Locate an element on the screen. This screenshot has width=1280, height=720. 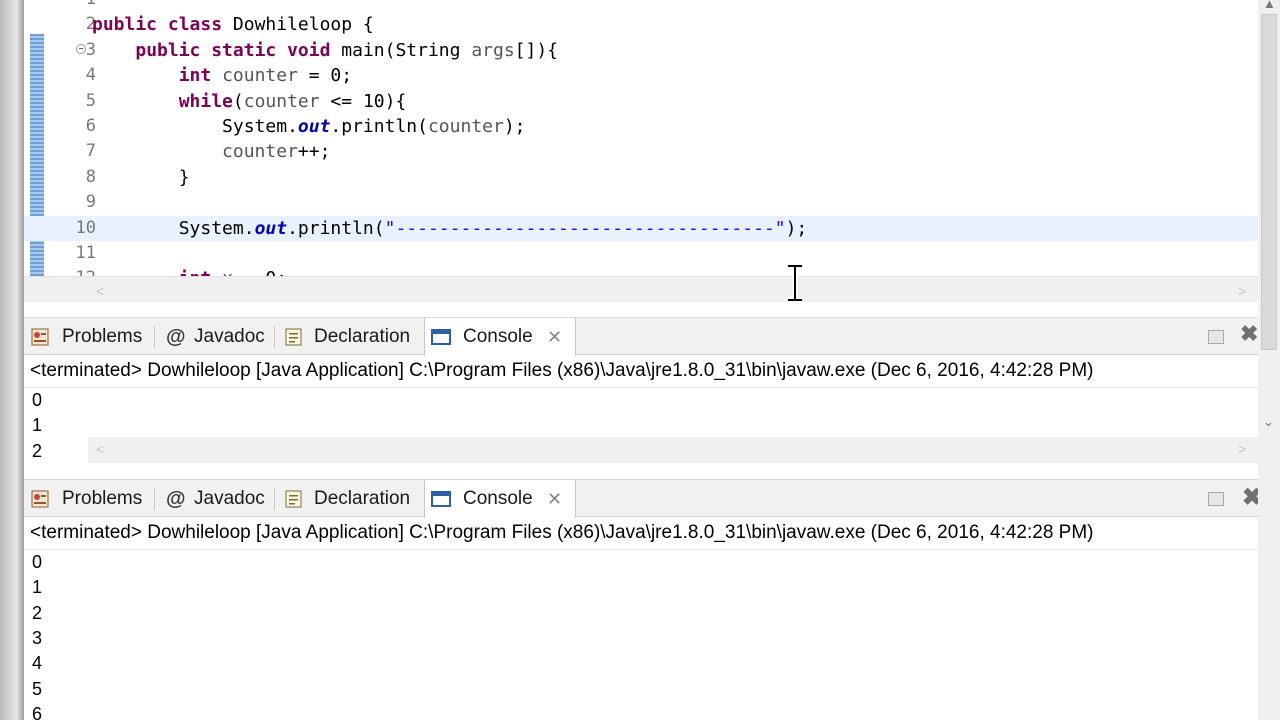
code-text: int counter = 0; is located at coordinates (222, 75).